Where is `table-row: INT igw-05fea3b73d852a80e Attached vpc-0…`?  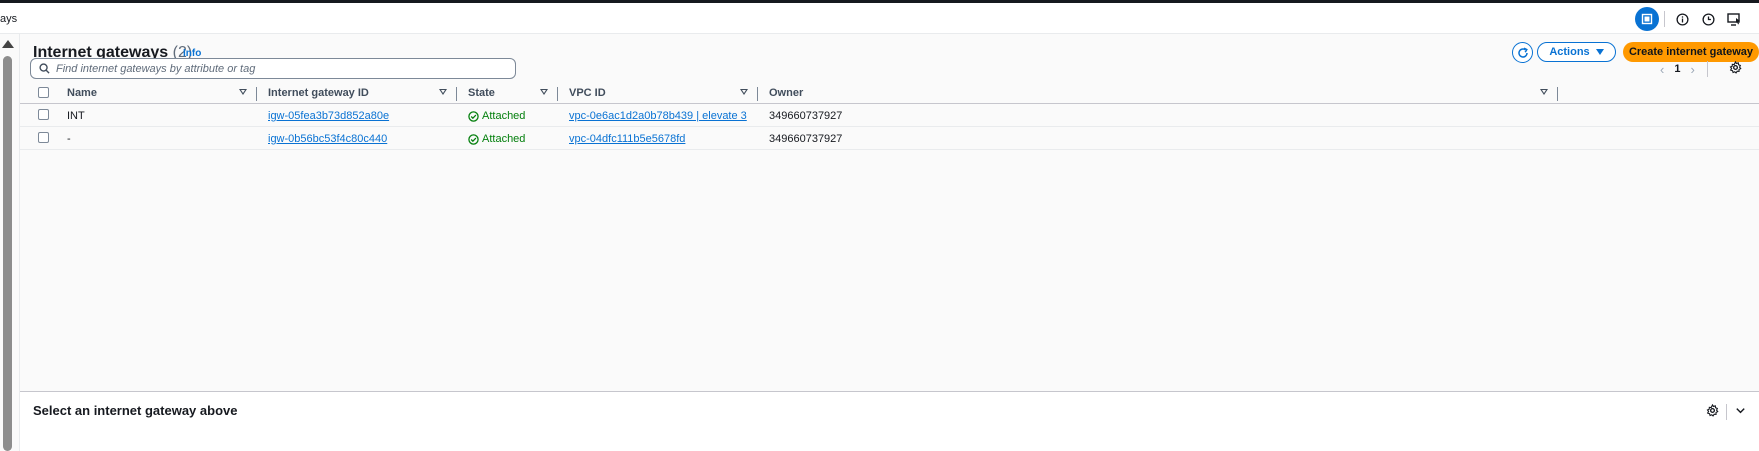
table-row: INT igw-05fea3b73d852a80e Attached vpc-0… is located at coordinates (889, 115).